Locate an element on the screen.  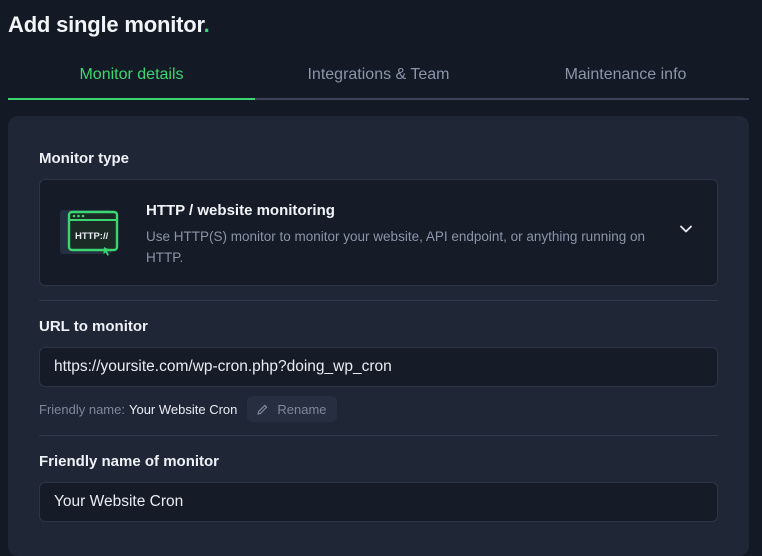
url-to-monitor-label: URL to monitor is located at coordinates (93, 326).